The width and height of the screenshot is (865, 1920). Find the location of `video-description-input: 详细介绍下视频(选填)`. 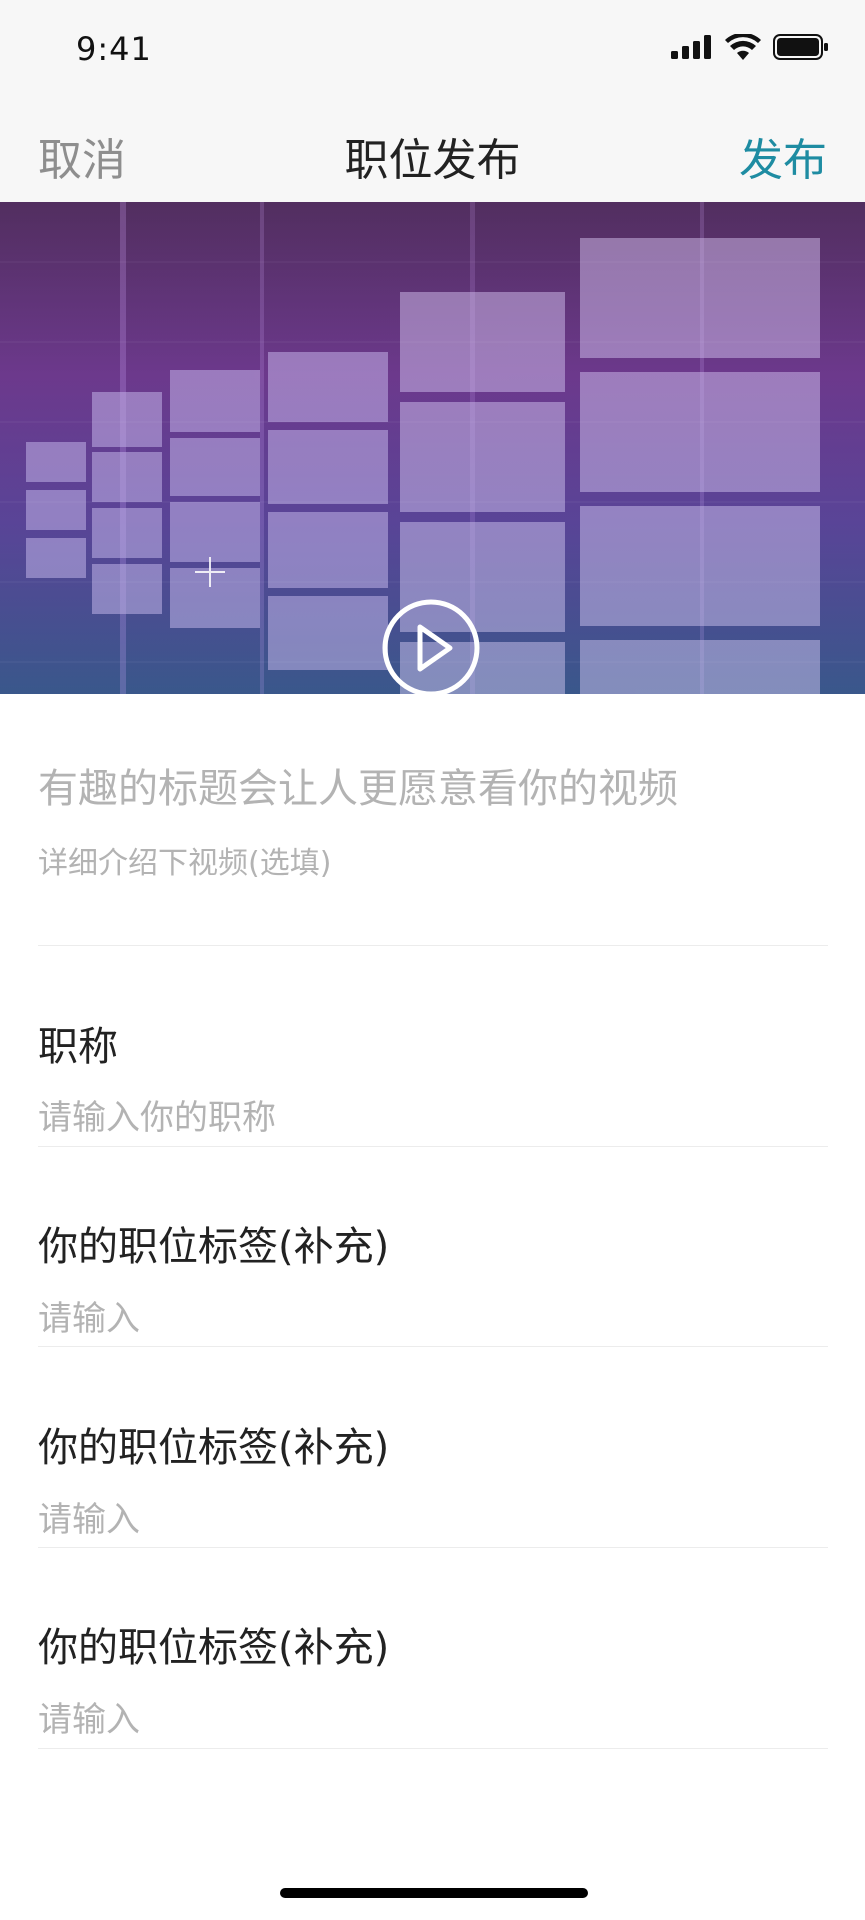

video-description-input: 详细介绍下视频(选填) is located at coordinates (184, 860).